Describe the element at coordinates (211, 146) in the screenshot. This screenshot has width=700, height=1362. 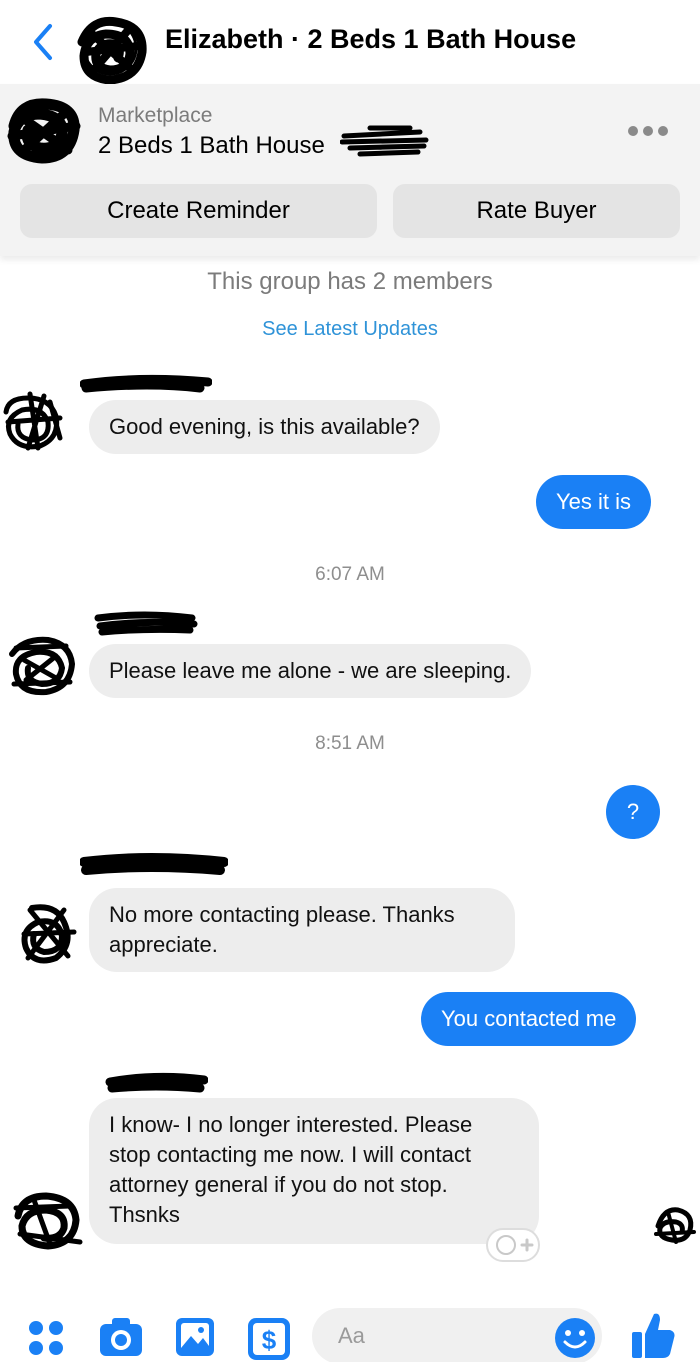
I see `listing-name: 2 Beds 1 Bath House` at that location.